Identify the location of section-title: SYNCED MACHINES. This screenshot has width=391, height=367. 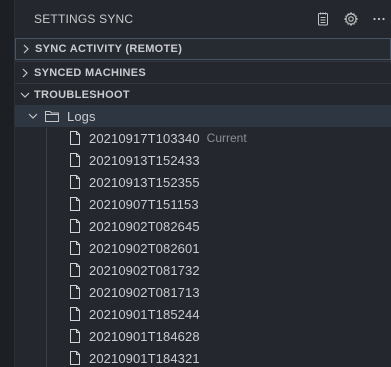
(90, 72).